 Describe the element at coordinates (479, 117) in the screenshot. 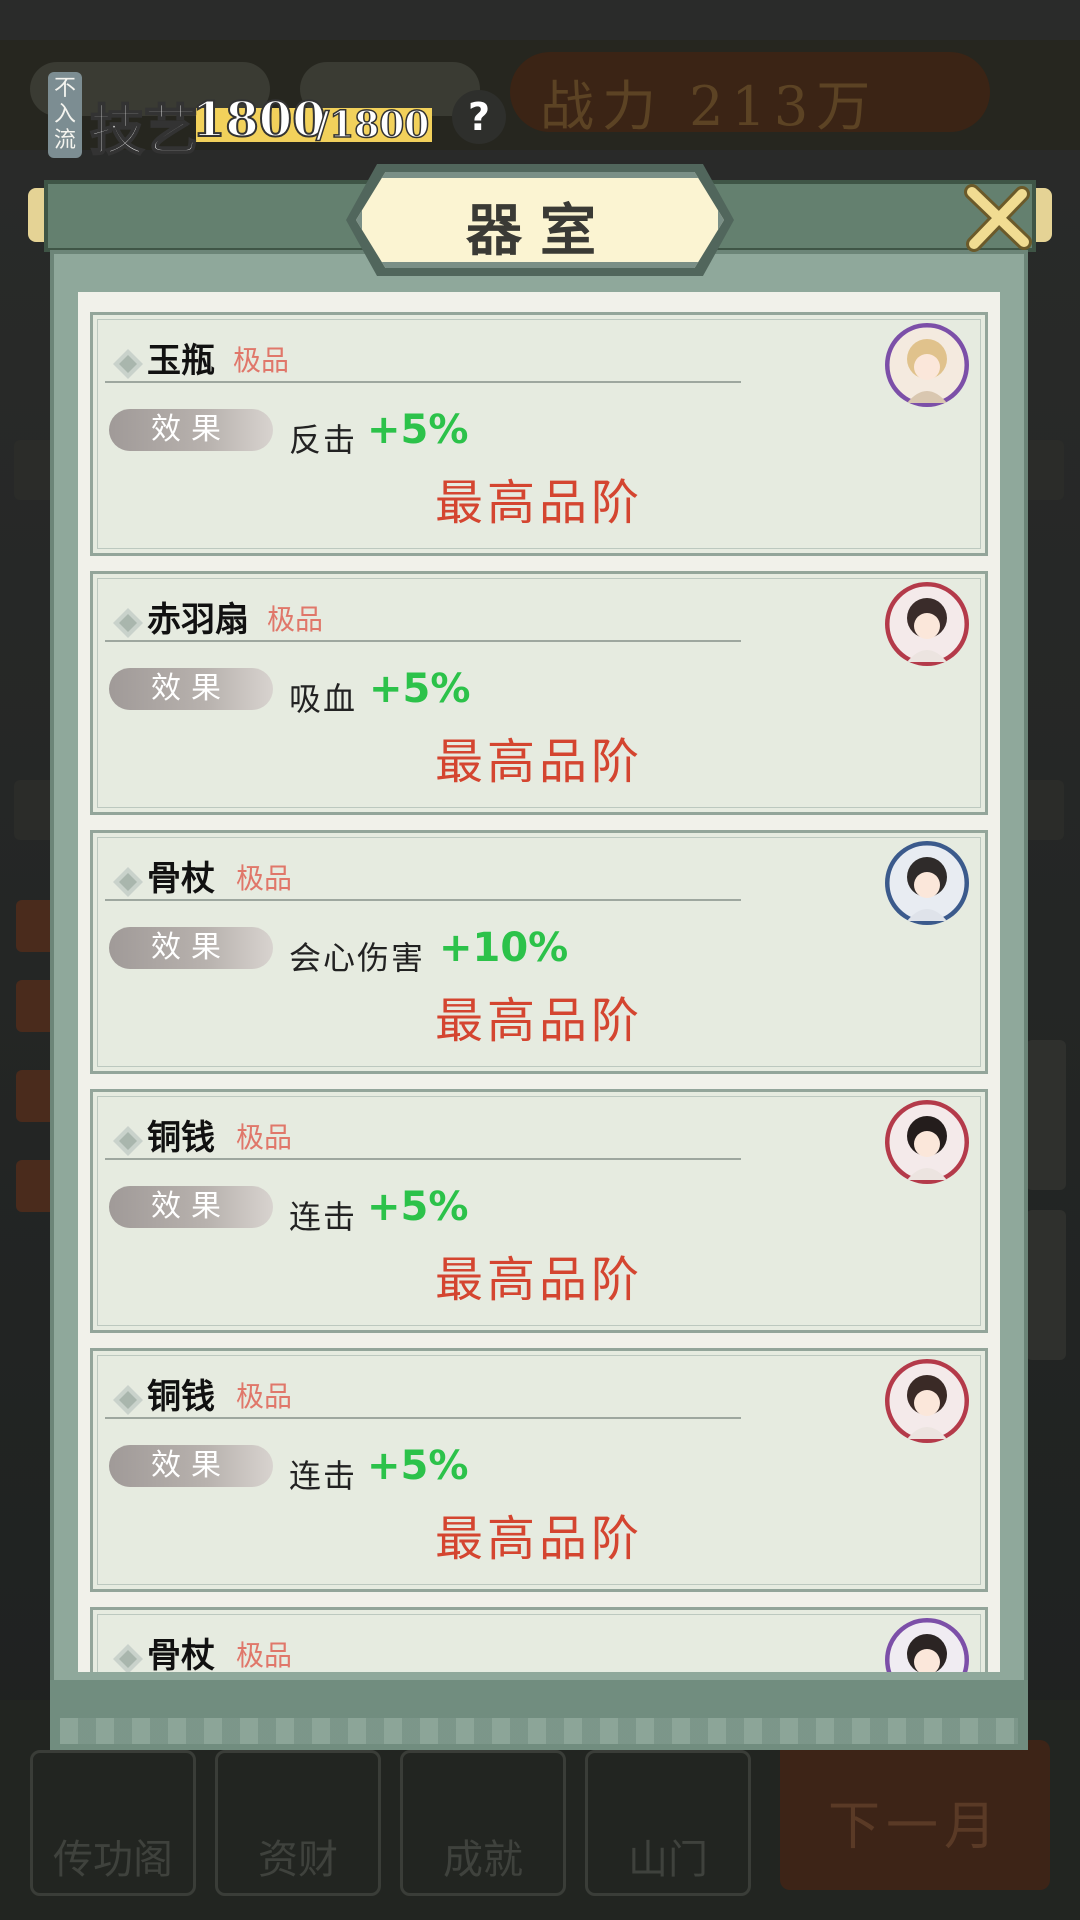

I see `help-button: ?` at that location.